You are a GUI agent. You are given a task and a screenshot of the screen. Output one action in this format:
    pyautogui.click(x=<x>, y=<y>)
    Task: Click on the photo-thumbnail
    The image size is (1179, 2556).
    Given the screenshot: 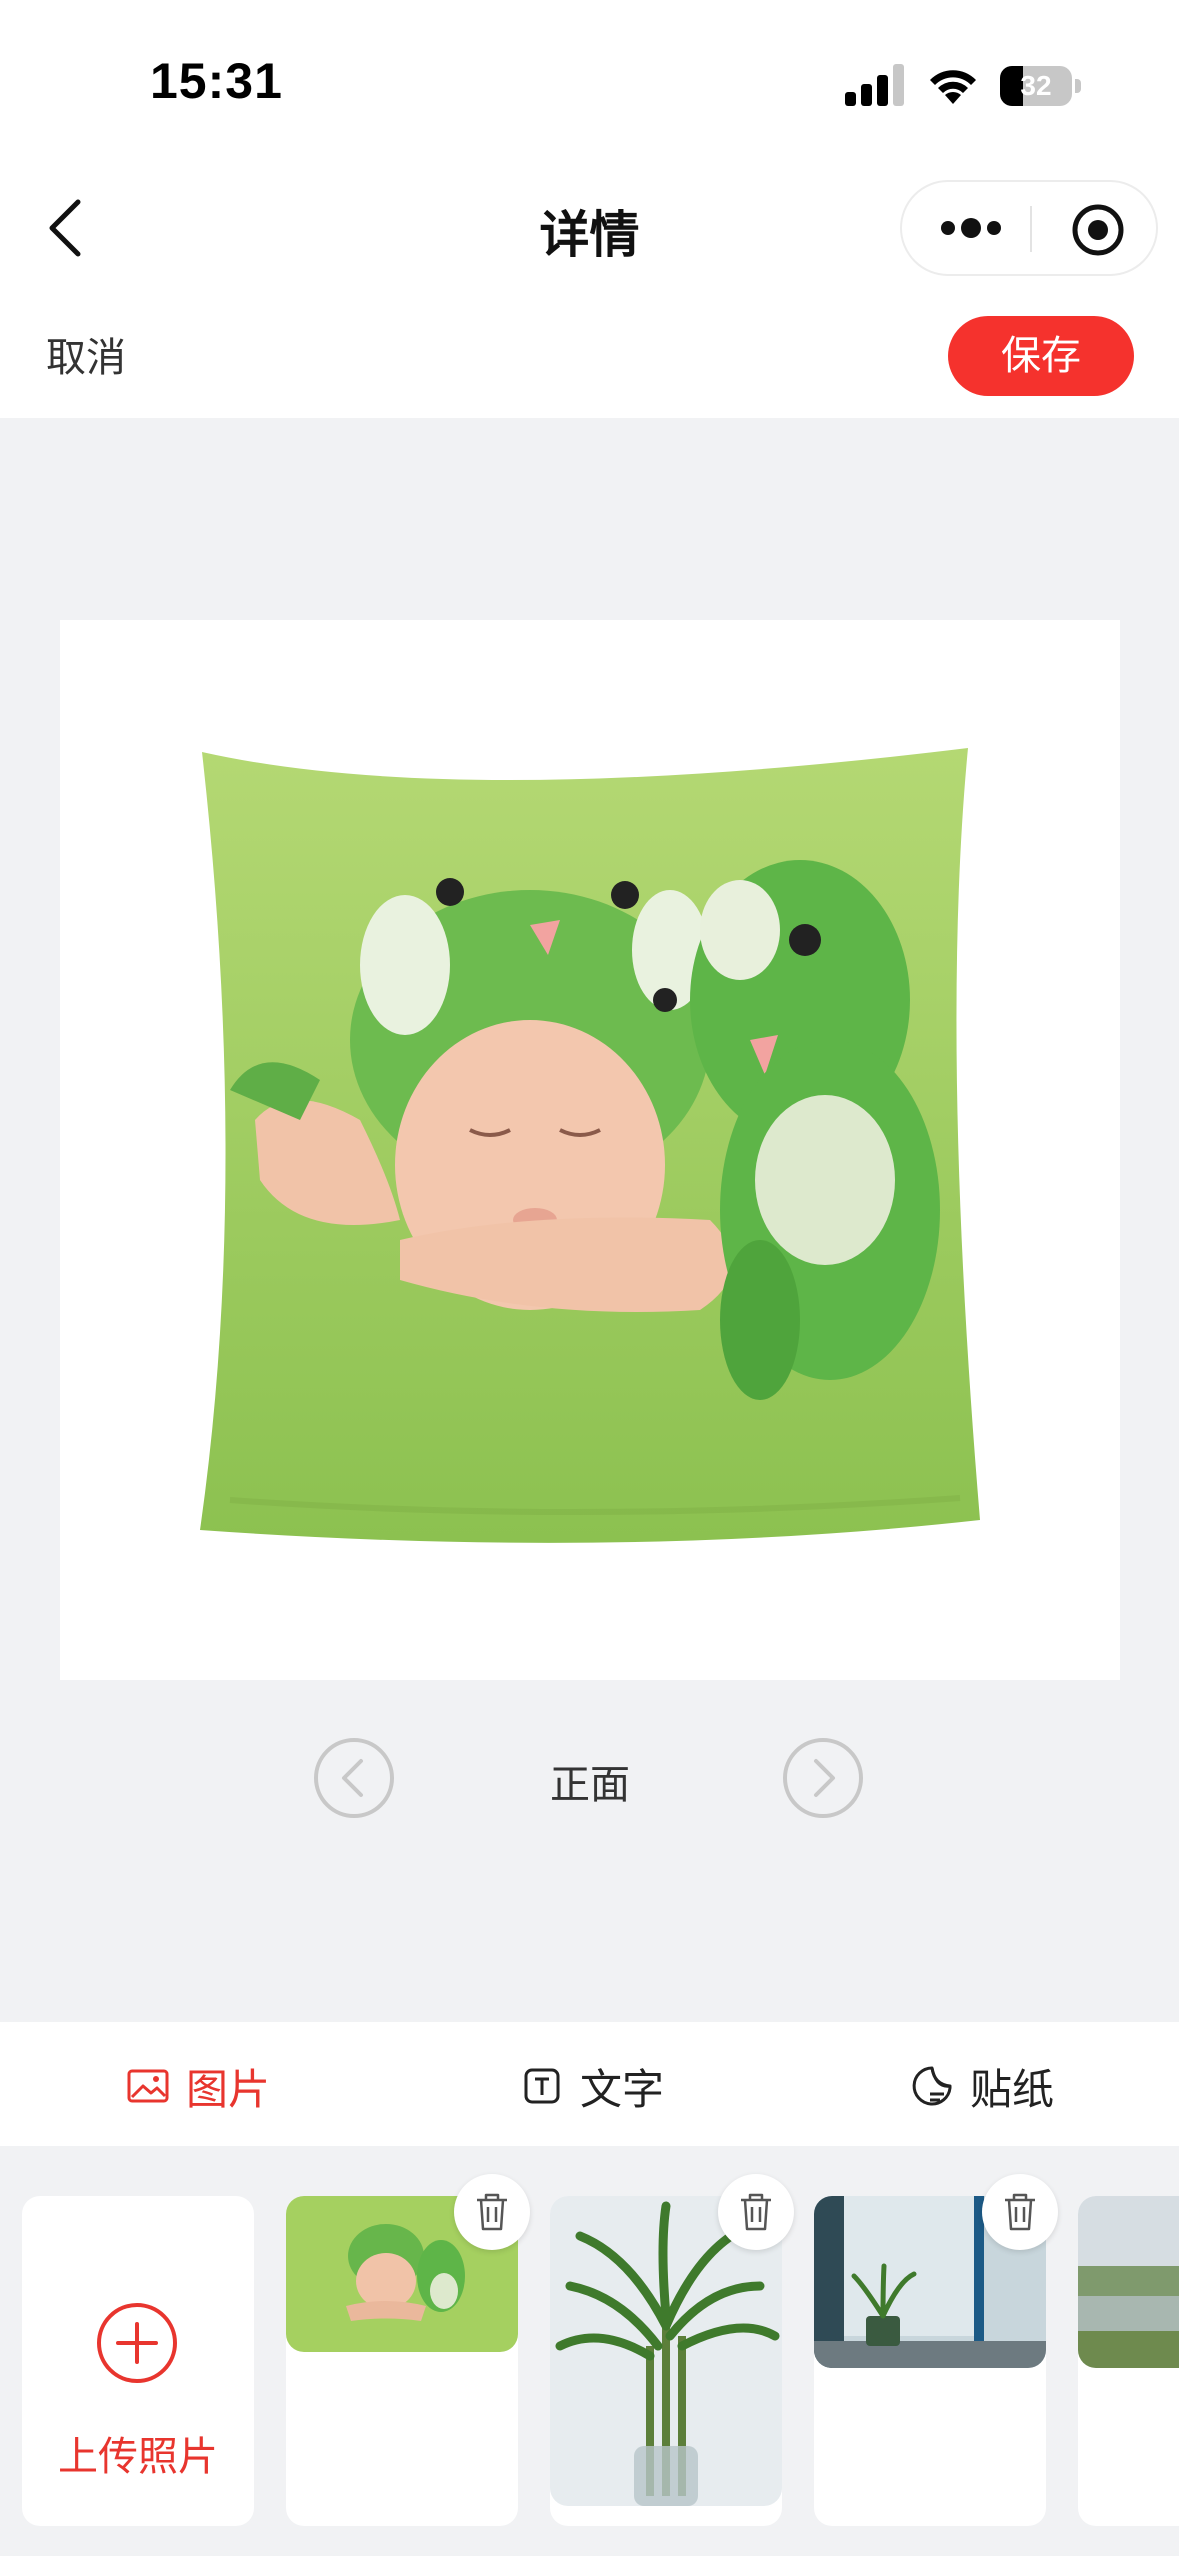 What is the action you would take?
    pyautogui.click(x=1128, y=2361)
    